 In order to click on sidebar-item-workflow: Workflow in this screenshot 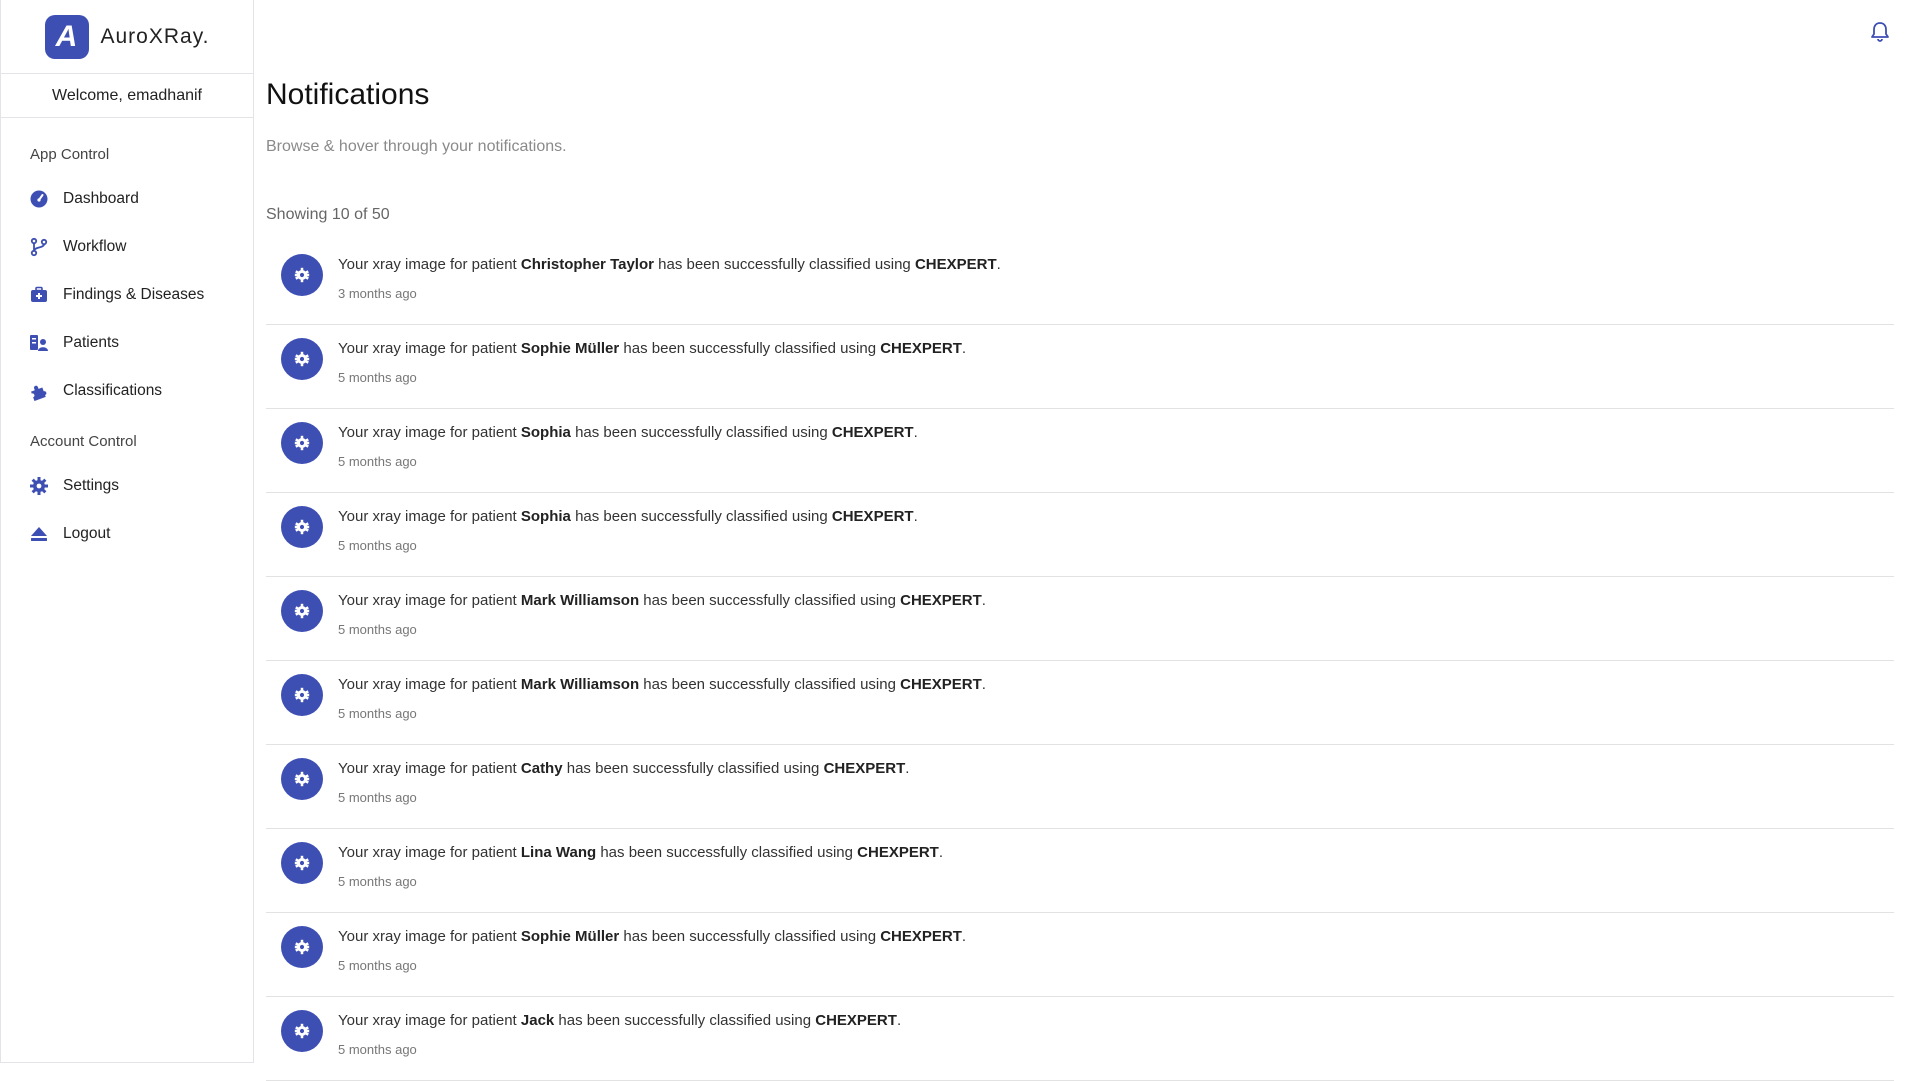, I will do `click(127, 247)`.